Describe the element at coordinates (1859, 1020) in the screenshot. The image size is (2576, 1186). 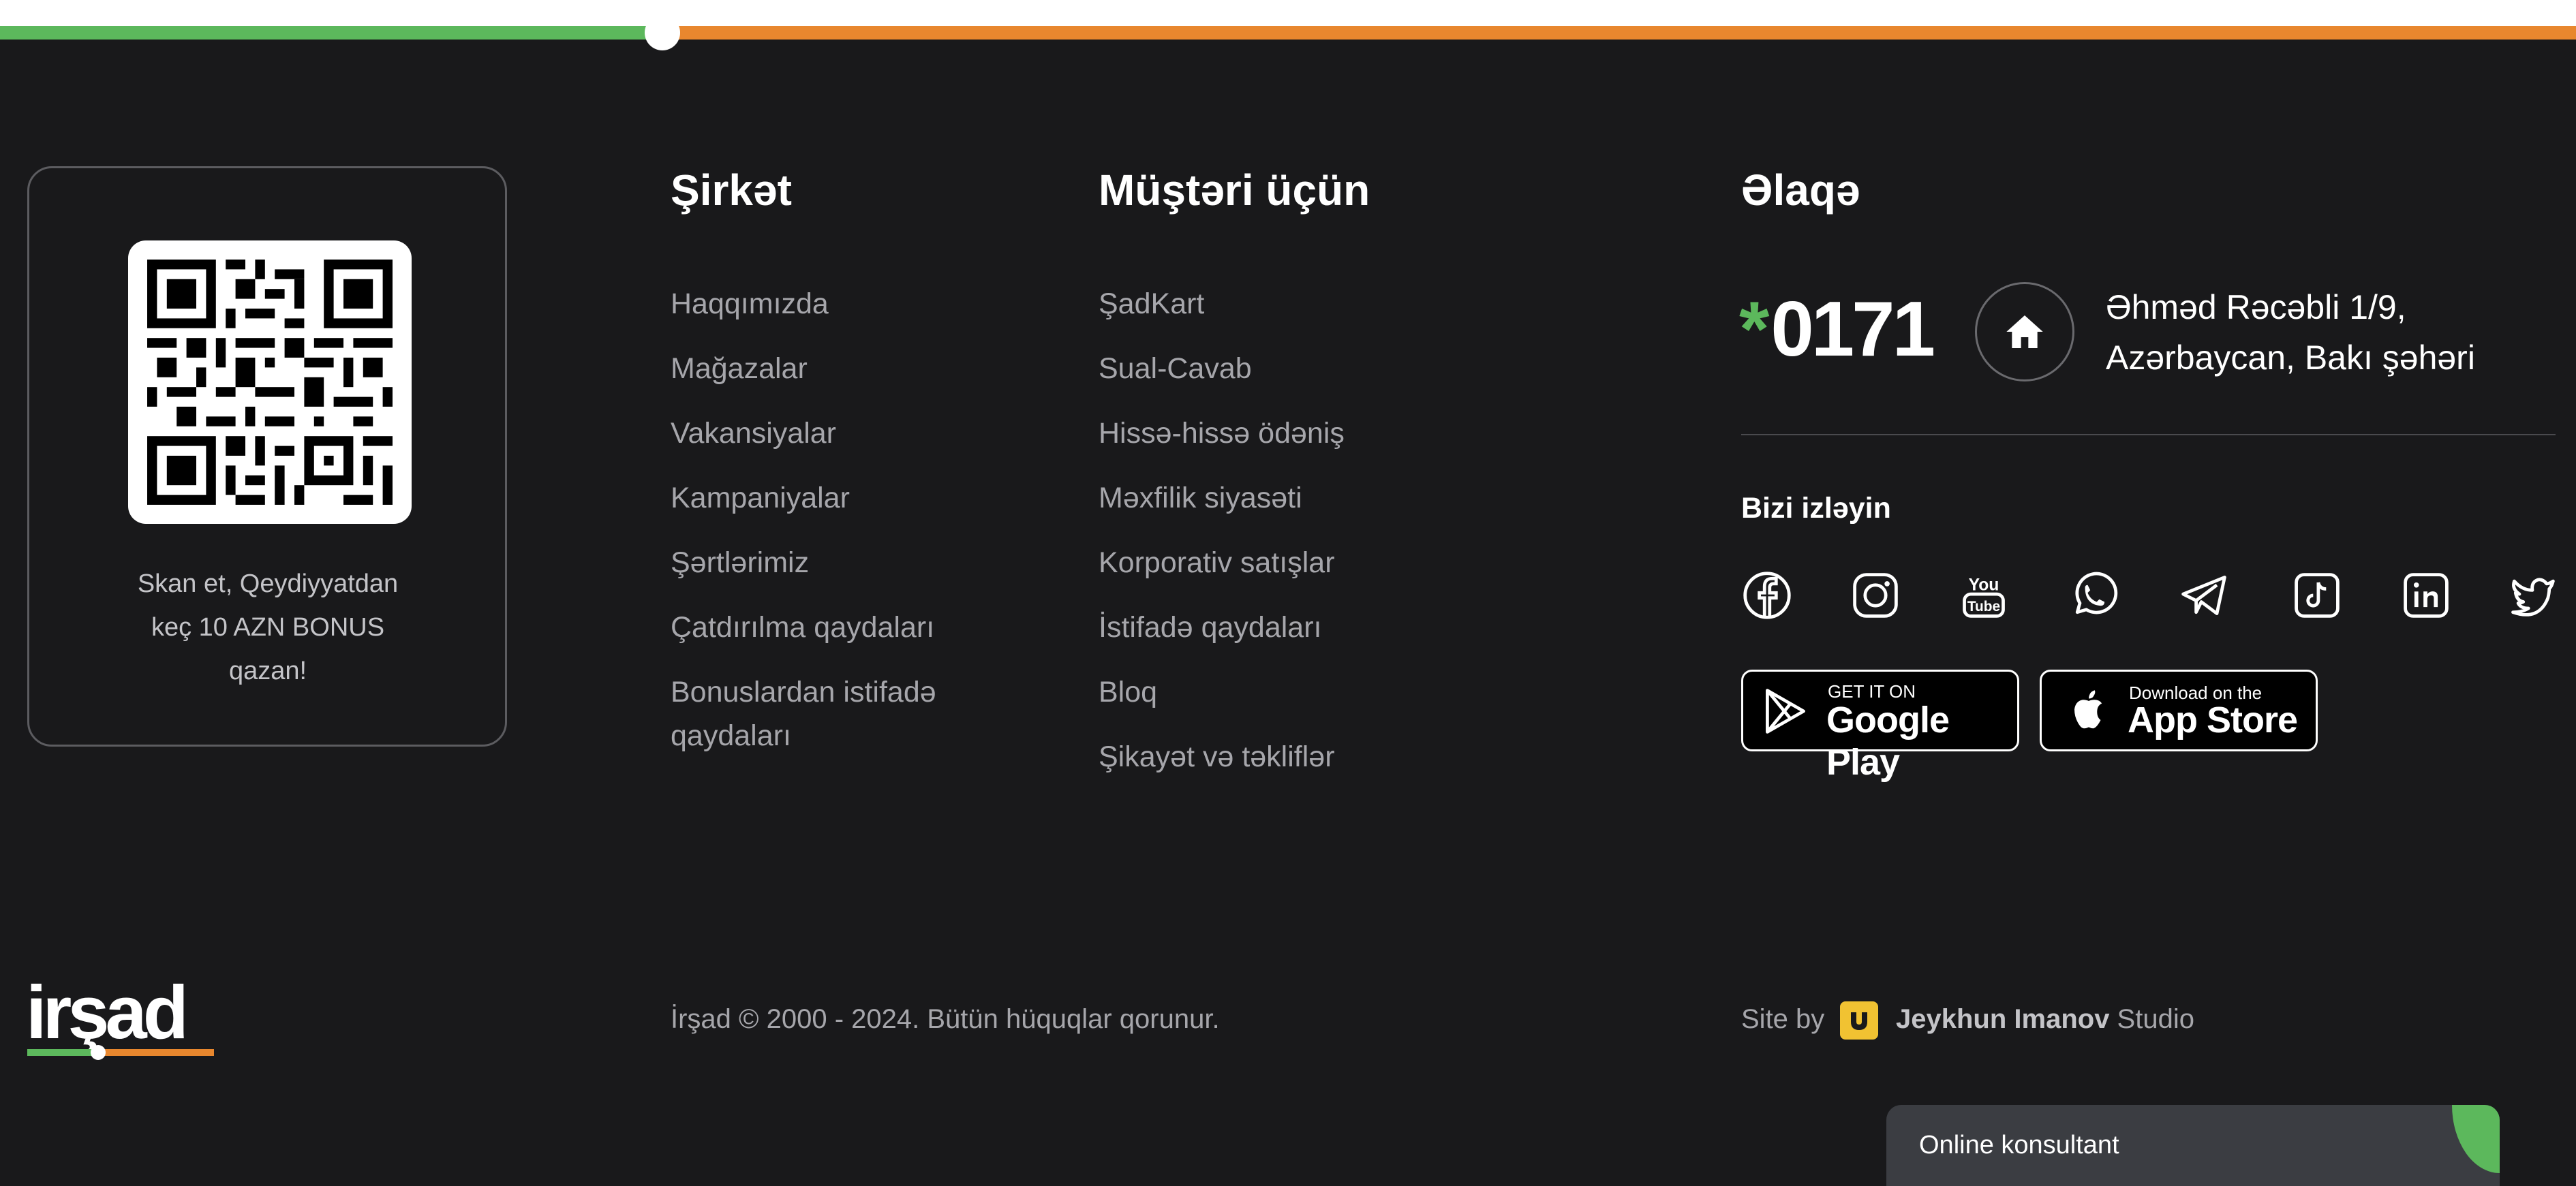
I see `studio-logo-icon` at that location.